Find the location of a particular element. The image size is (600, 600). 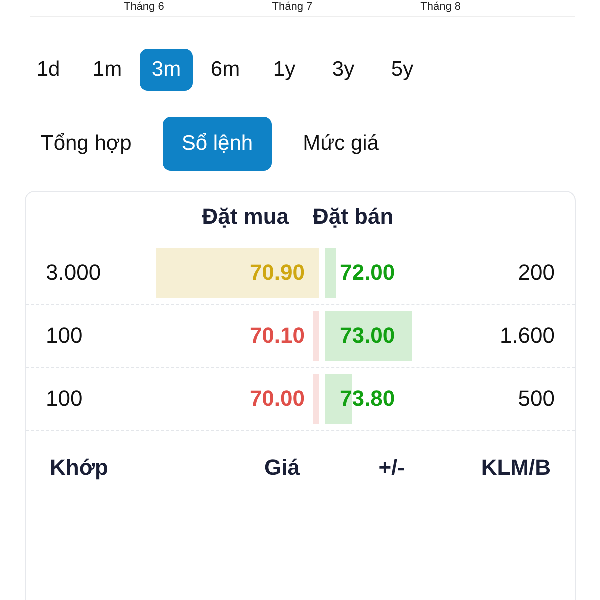

tab: Mức giá is located at coordinates (341, 144).